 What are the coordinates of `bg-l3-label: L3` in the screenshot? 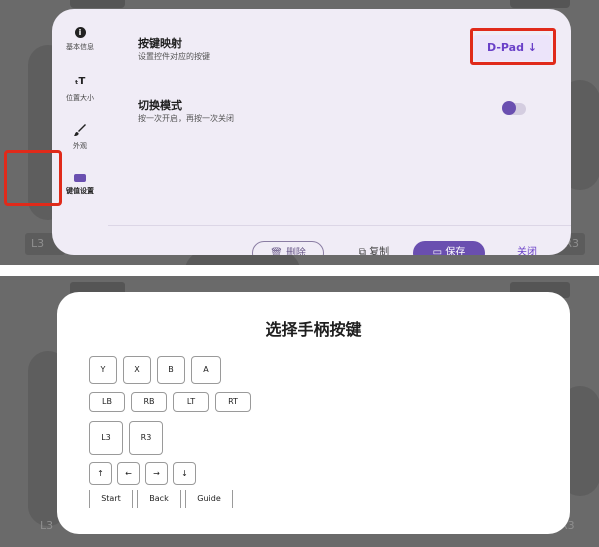 It's located at (47, 525).